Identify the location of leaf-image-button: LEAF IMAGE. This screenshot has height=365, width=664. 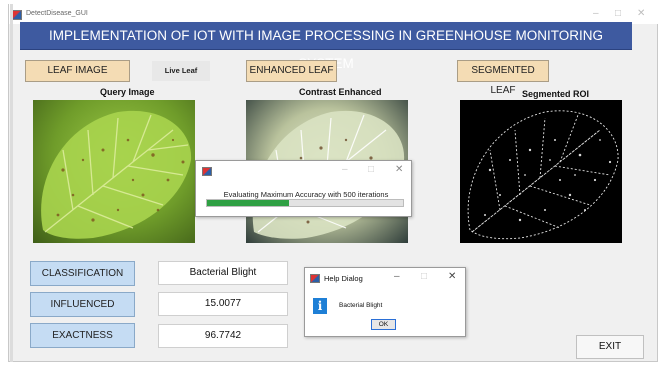
(77, 71).